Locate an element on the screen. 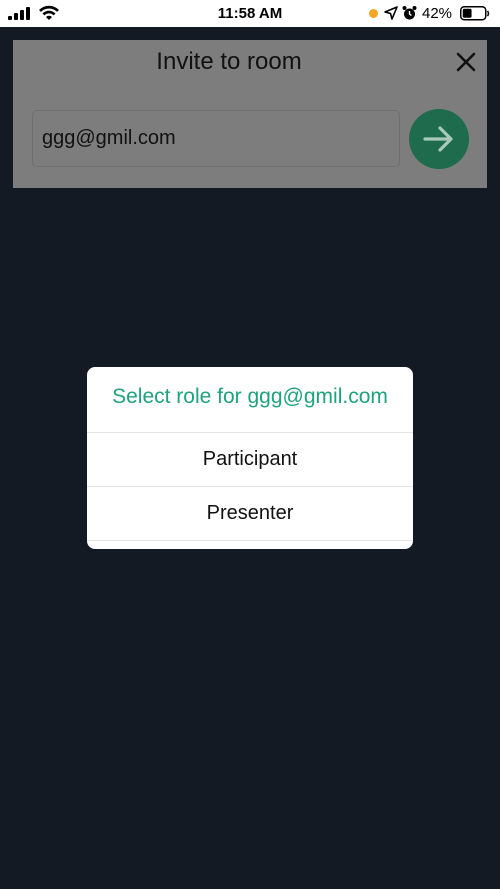 This screenshot has height=889, width=500. dialog-title: Select role for ggg@gmil.com is located at coordinates (250, 396).